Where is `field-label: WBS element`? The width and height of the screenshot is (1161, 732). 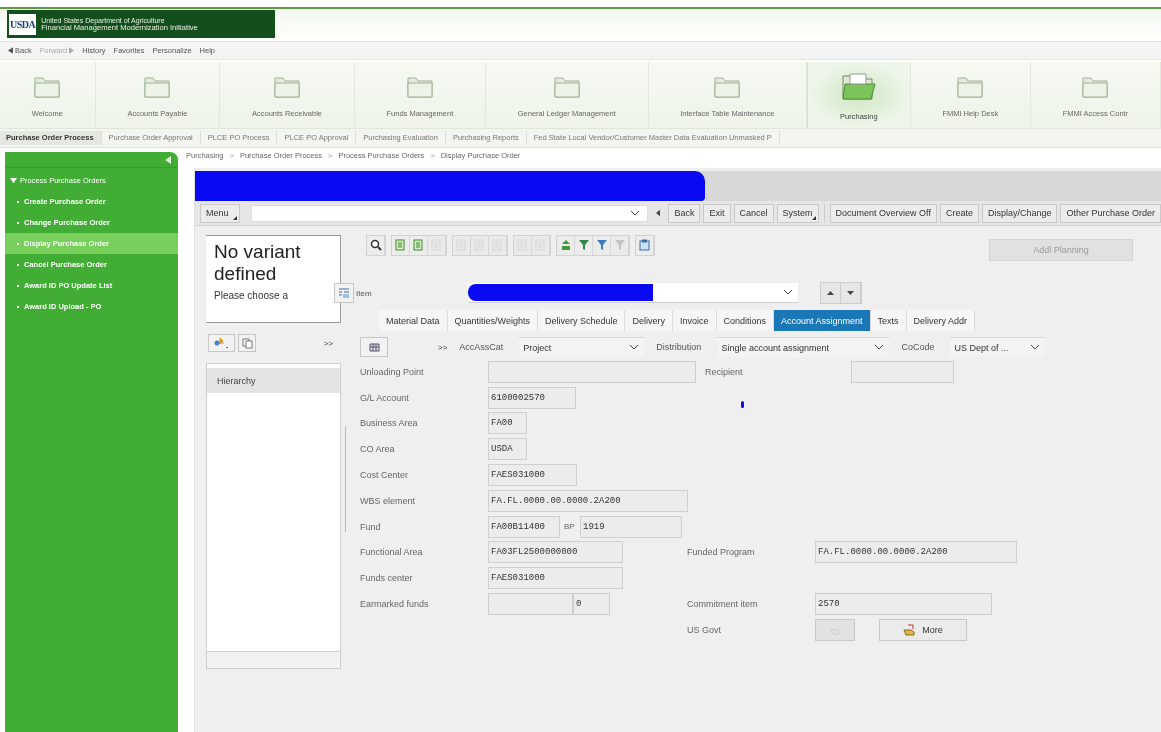 field-label: WBS element is located at coordinates (388, 500).